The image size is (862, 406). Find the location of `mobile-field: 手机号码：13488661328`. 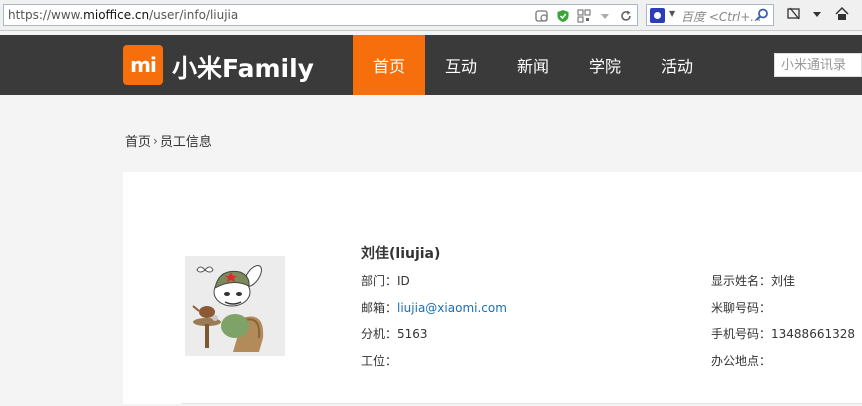

mobile-field: 手机号码：13488661328 is located at coordinates (783, 333).